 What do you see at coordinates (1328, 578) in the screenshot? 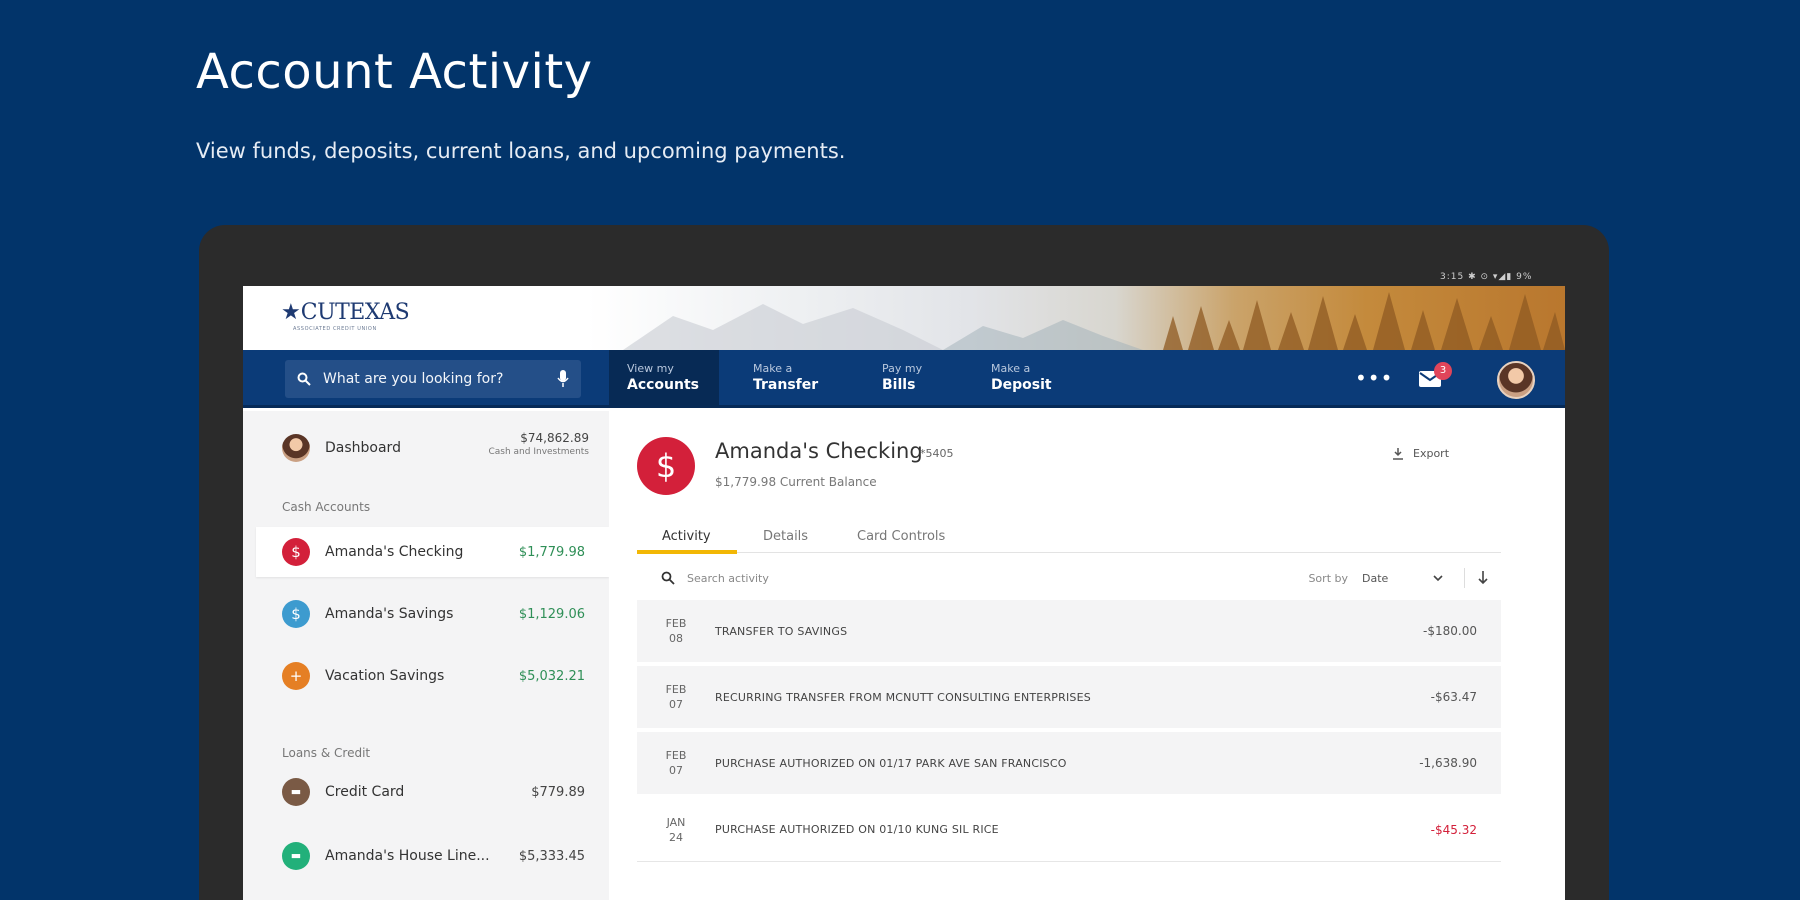
I see `sort-by-label: Sort by` at bounding box center [1328, 578].